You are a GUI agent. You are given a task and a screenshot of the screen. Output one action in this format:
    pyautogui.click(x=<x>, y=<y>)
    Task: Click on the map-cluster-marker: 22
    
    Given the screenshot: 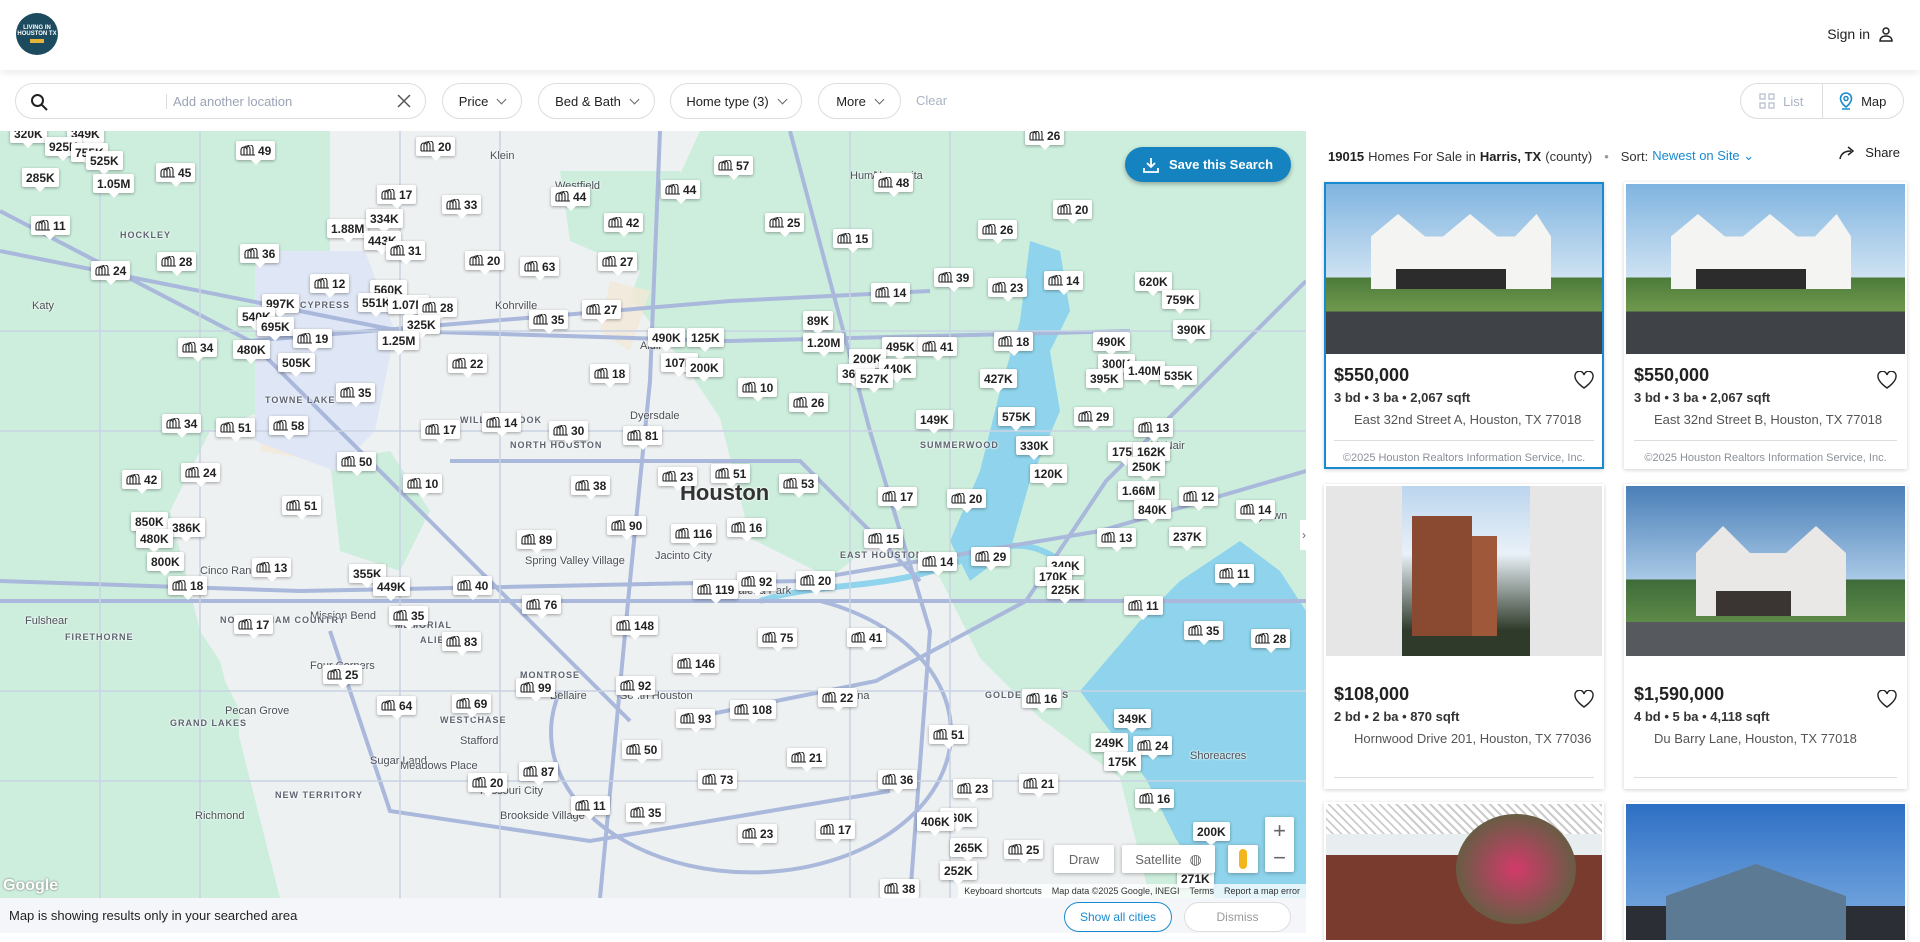 What is the action you would take?
    pyautogui.click(x=468, y=366)
    